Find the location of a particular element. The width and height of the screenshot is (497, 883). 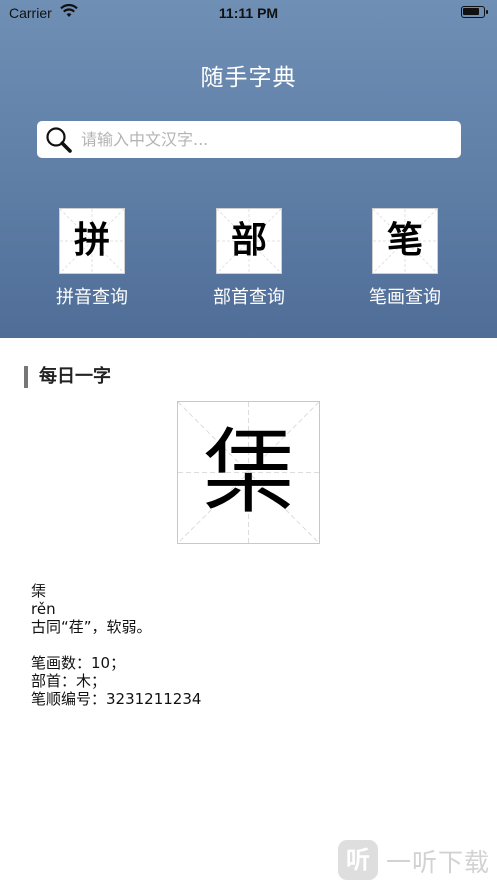

detail-character: 栠 is located at coordinates (39, 591).